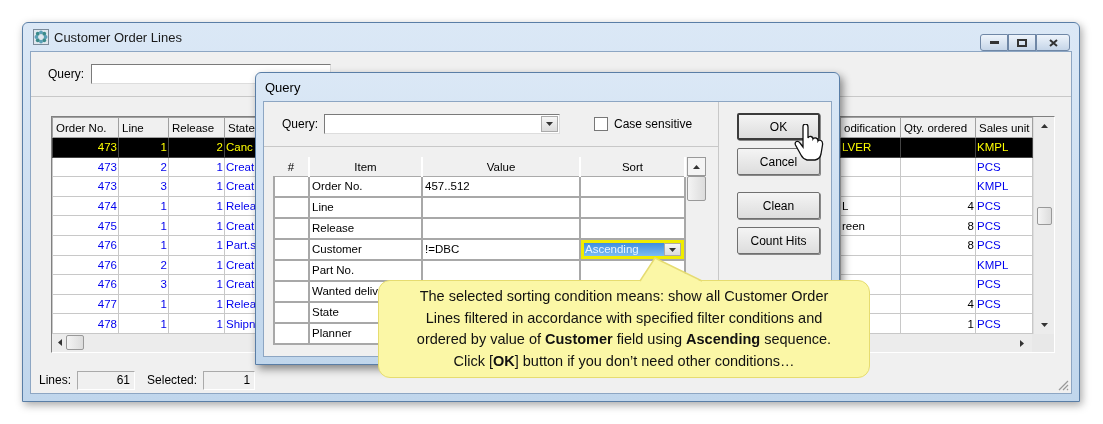  Describe the element at coordinates (337, 249) in the screenshot. I see `item-name: Customer` at that location.